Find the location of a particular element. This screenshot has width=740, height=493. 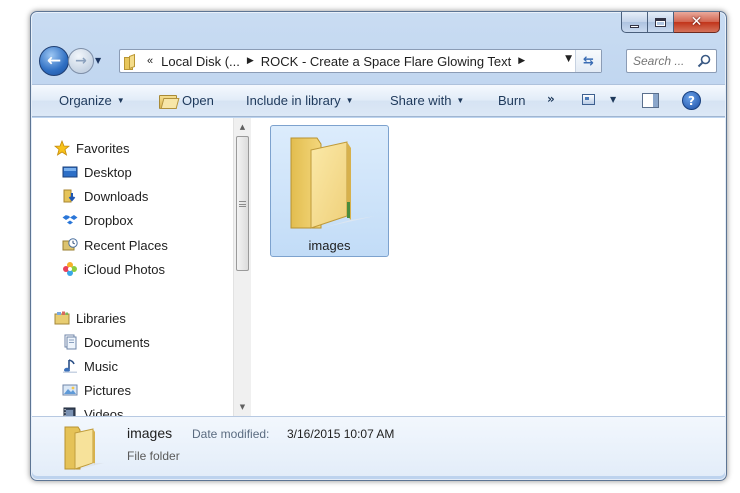

nav-favorites: Favorites is located at coordinates (91, 148).